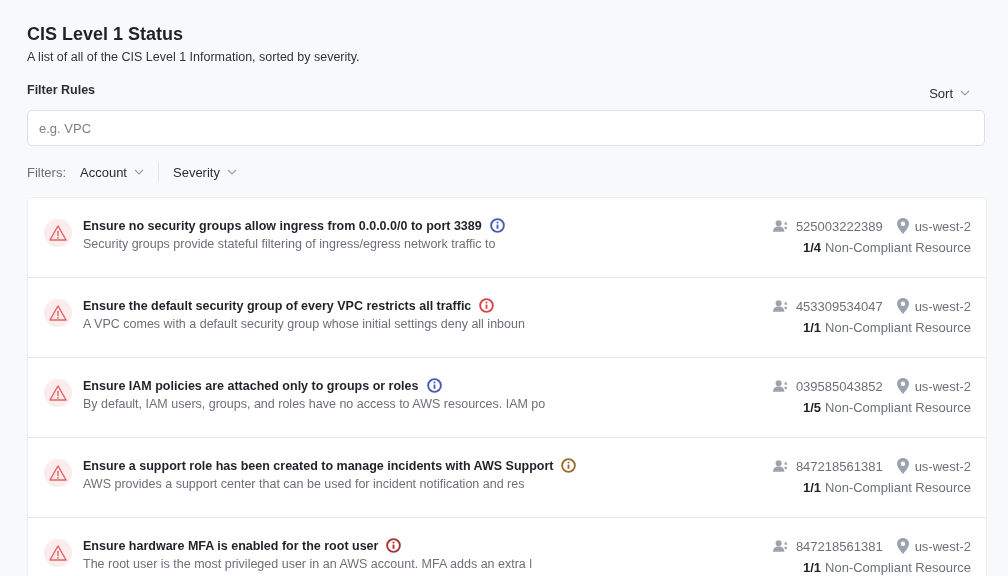  I want to click on filter-dropdown: Account, so click(112, 172).